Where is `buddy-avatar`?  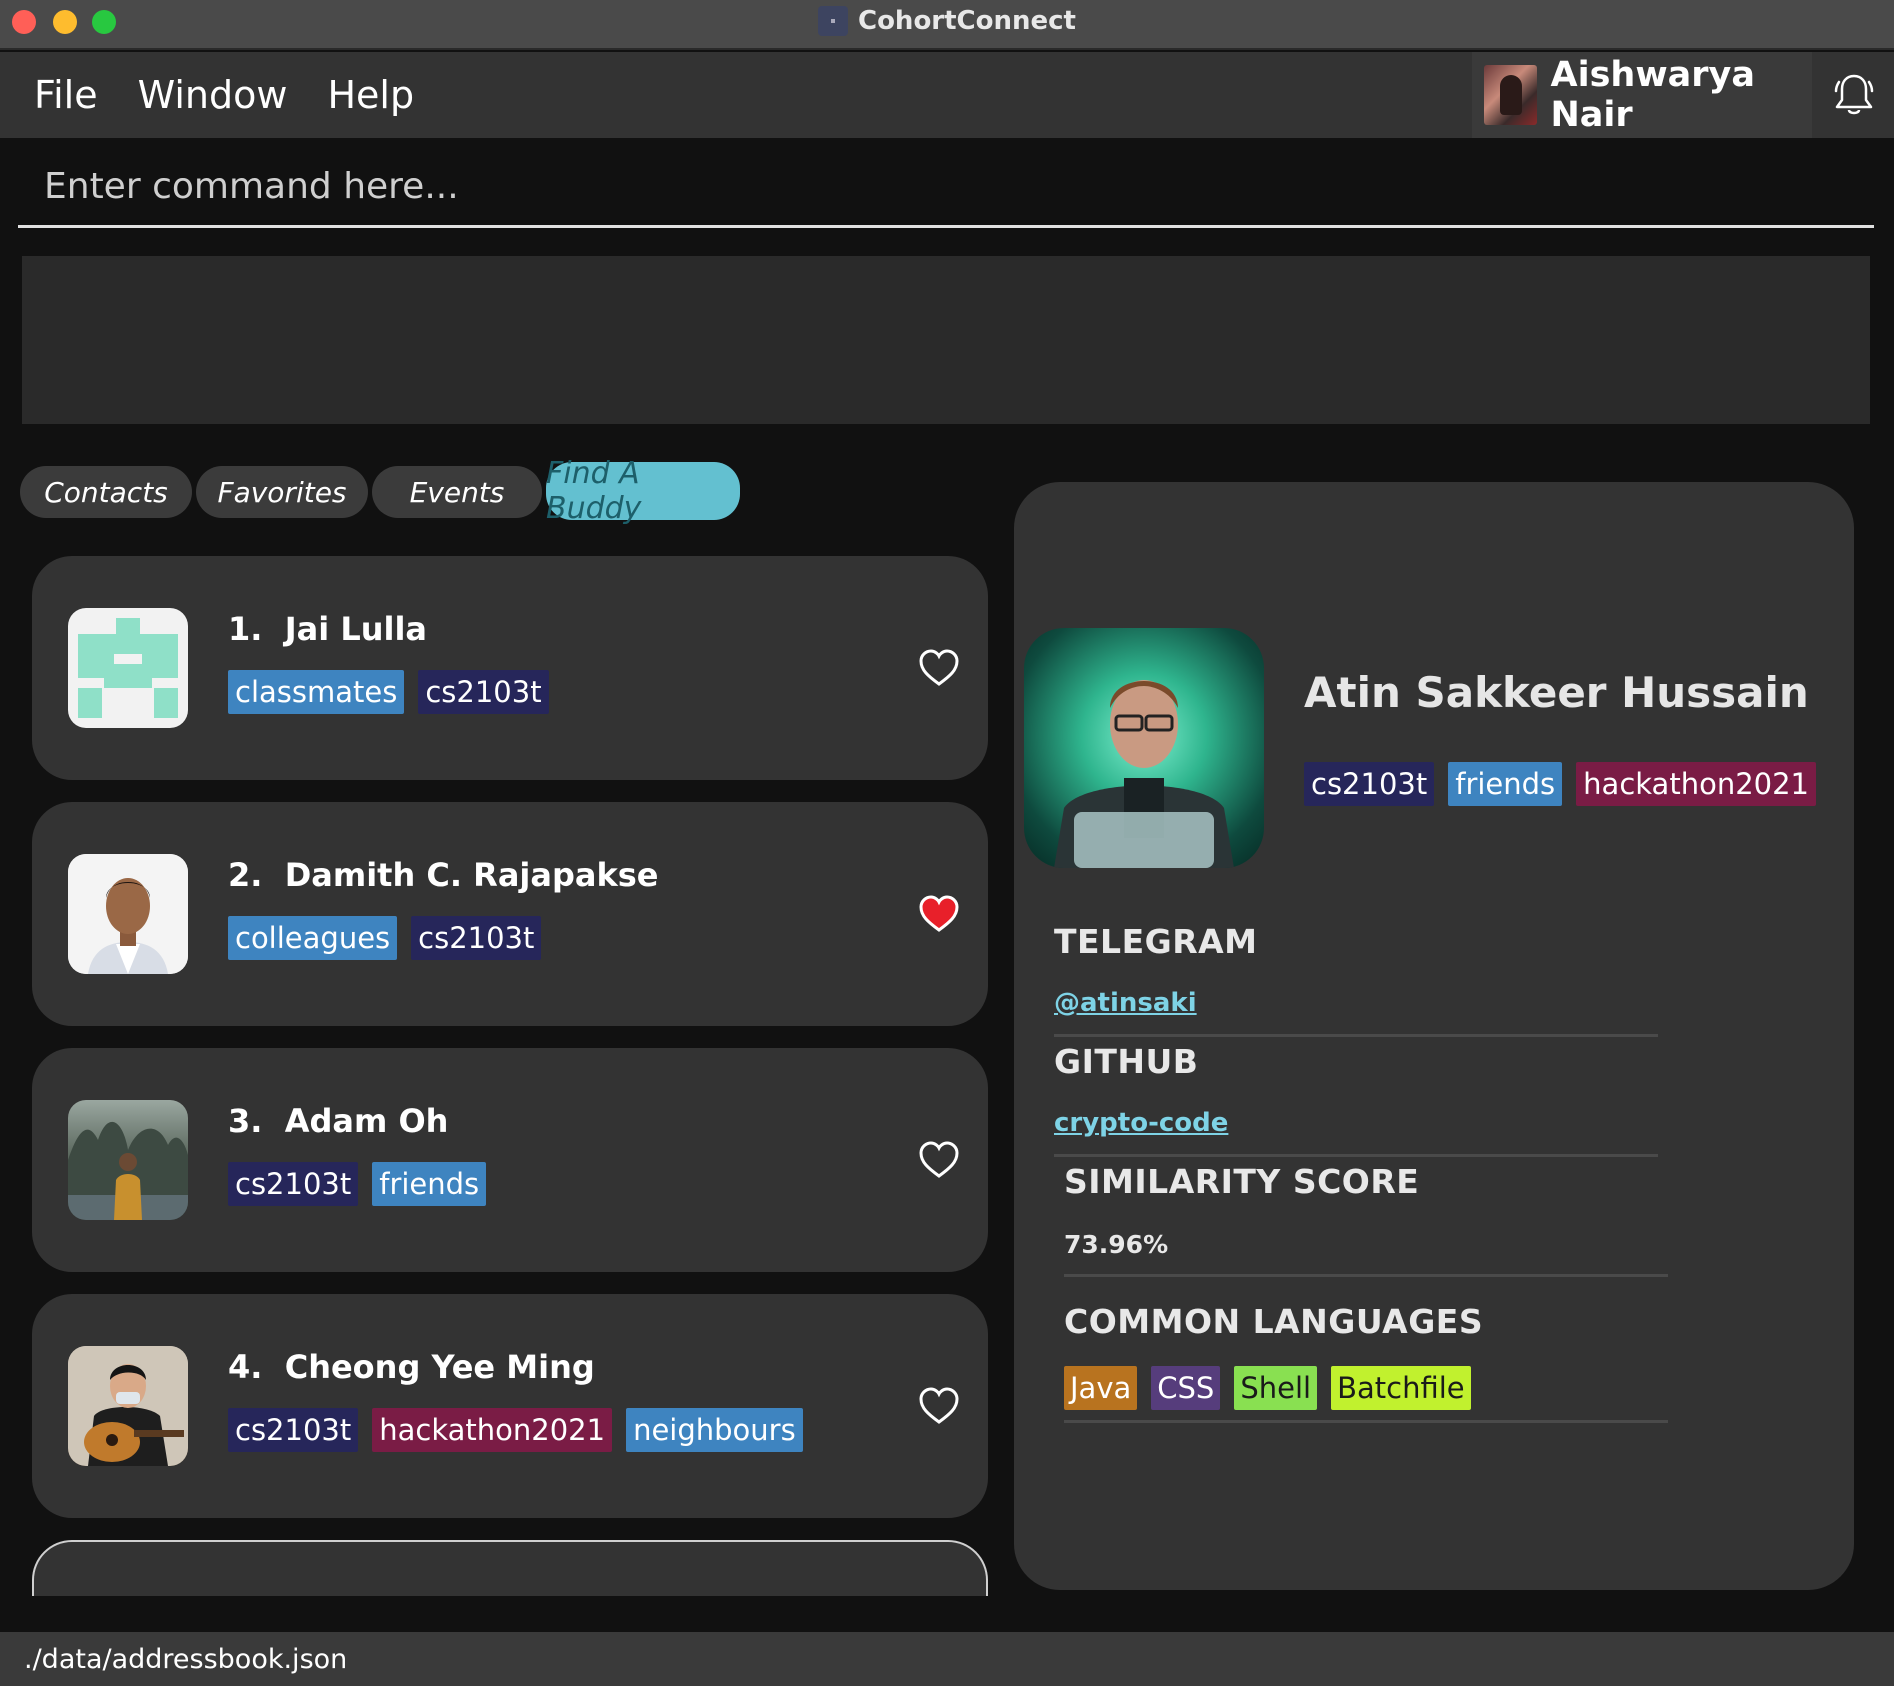 buddy-avatar is located at coordinates (1144, 748).